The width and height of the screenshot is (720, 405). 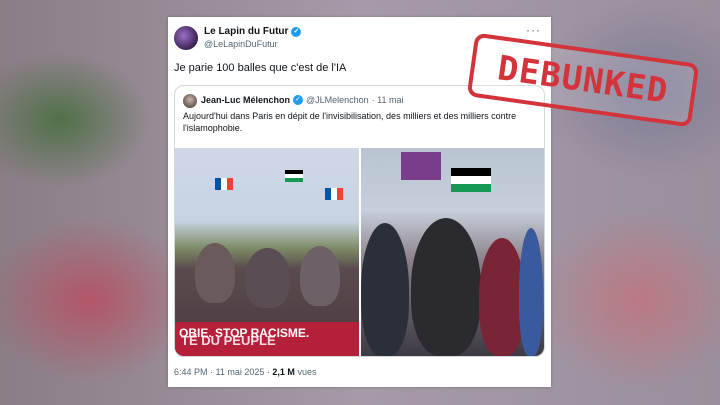 What do you see at coordinates (260, 68) in the screenshot?
I see `tweet-text: Je parie 100 balles que c'est de l'IA` at bounding box center [260, 68].